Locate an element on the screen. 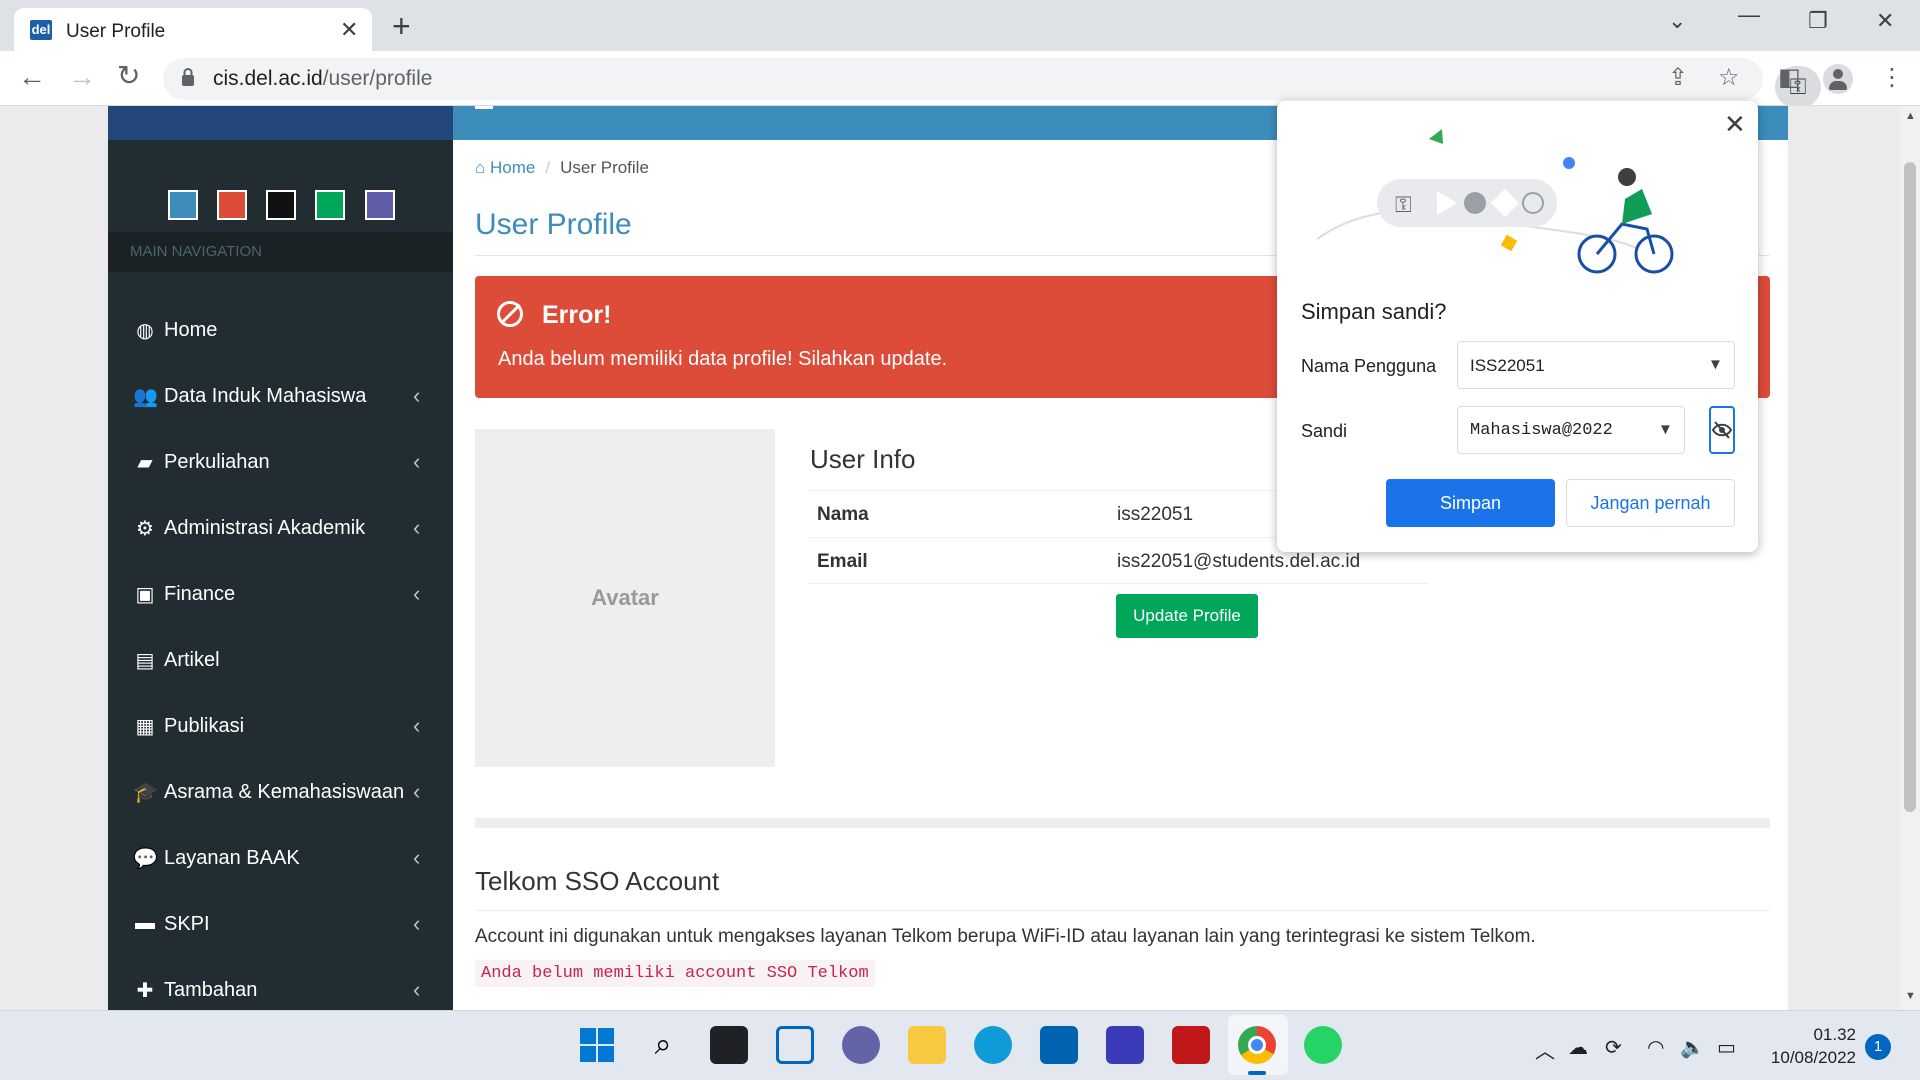  users-icon: 👥 is located at coordinates (145, 397).